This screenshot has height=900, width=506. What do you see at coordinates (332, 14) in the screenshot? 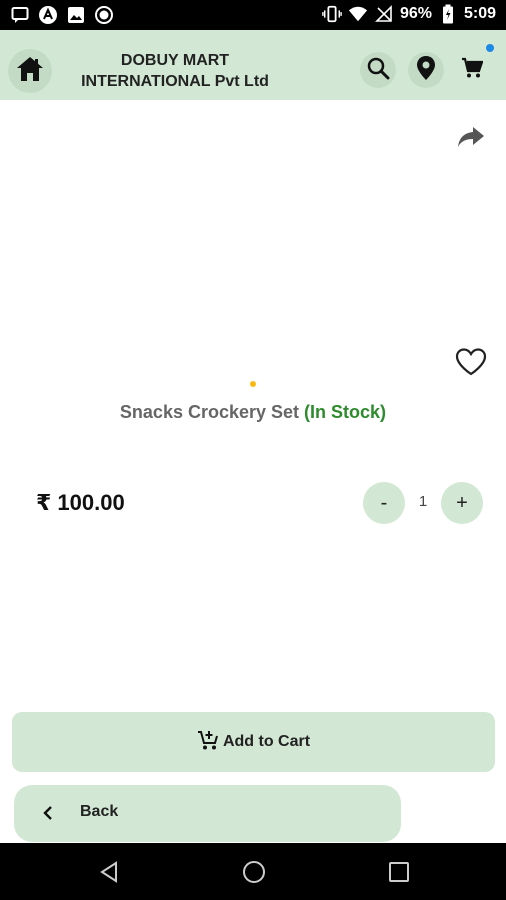
I see `vibrate-icon` at bounding box center [332, 14].